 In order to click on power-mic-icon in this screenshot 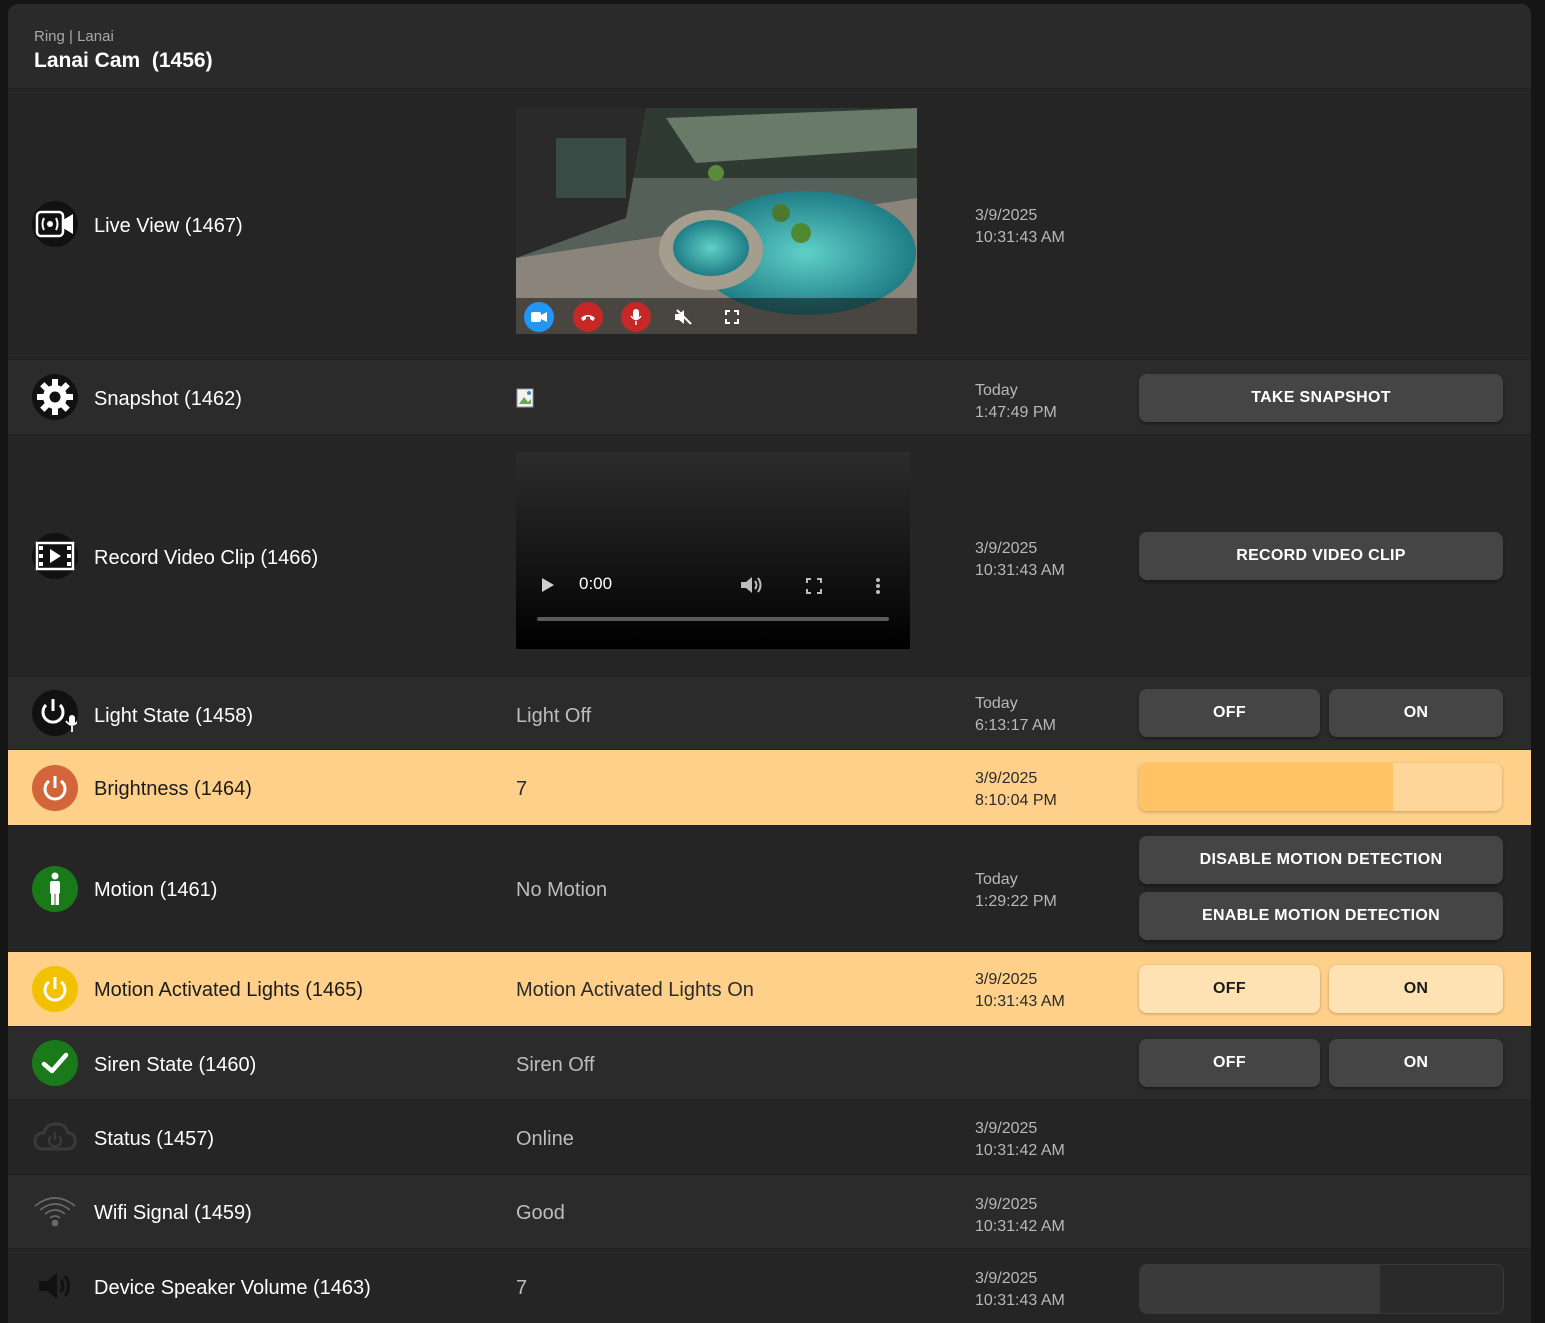, I will do `click(55, 713)`.